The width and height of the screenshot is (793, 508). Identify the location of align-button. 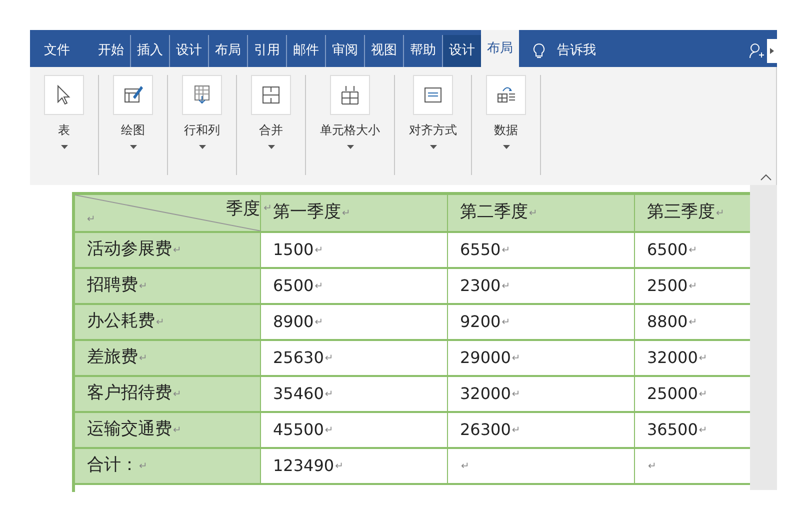
(433, 95).